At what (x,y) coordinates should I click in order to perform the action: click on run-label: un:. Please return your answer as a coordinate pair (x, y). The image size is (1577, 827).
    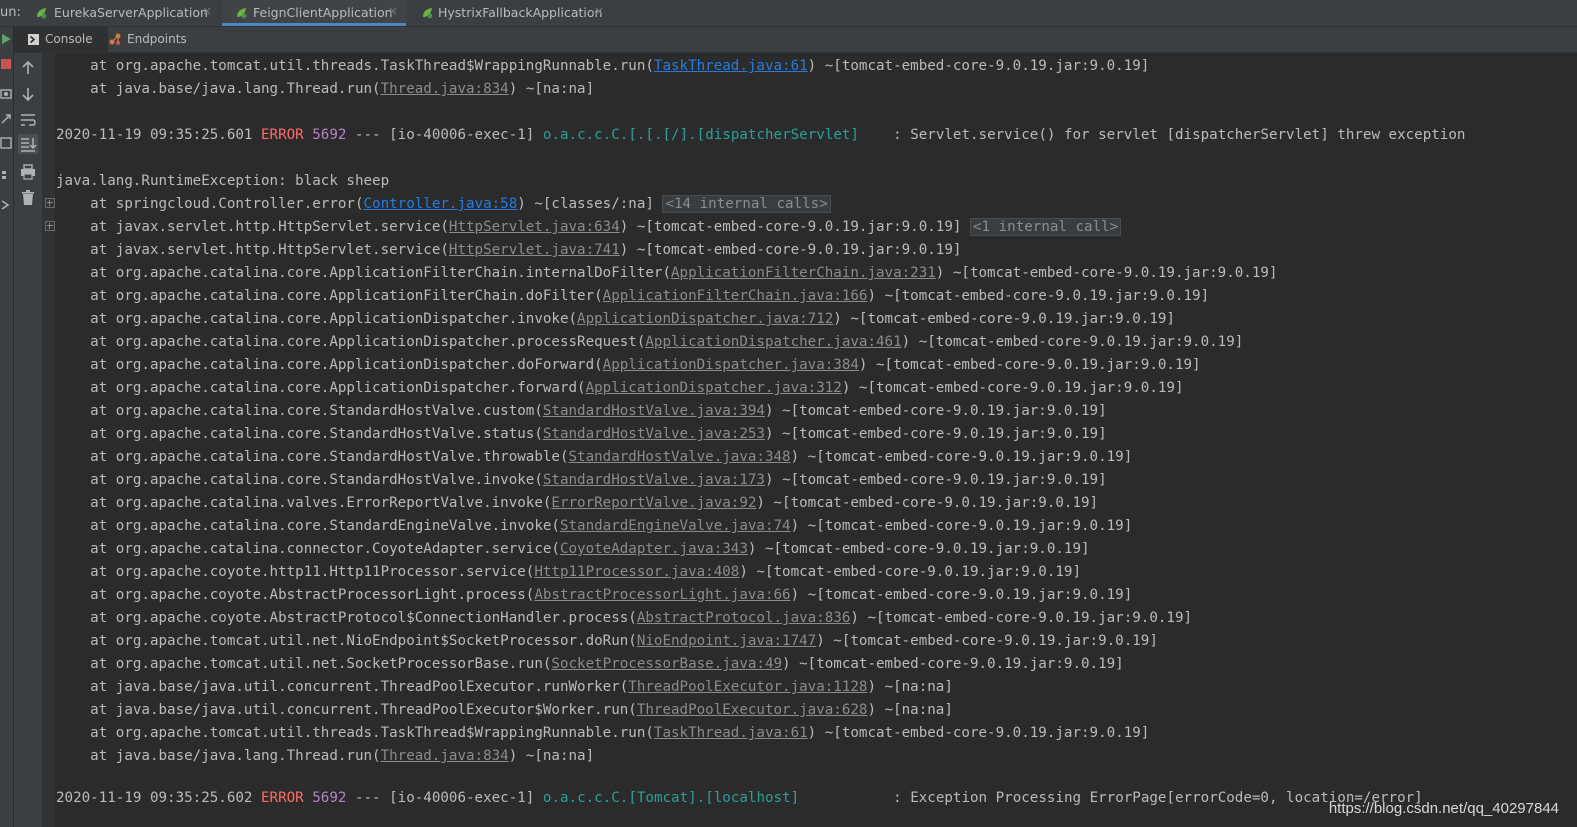
    Looking at the image, I should click on (10, 12).